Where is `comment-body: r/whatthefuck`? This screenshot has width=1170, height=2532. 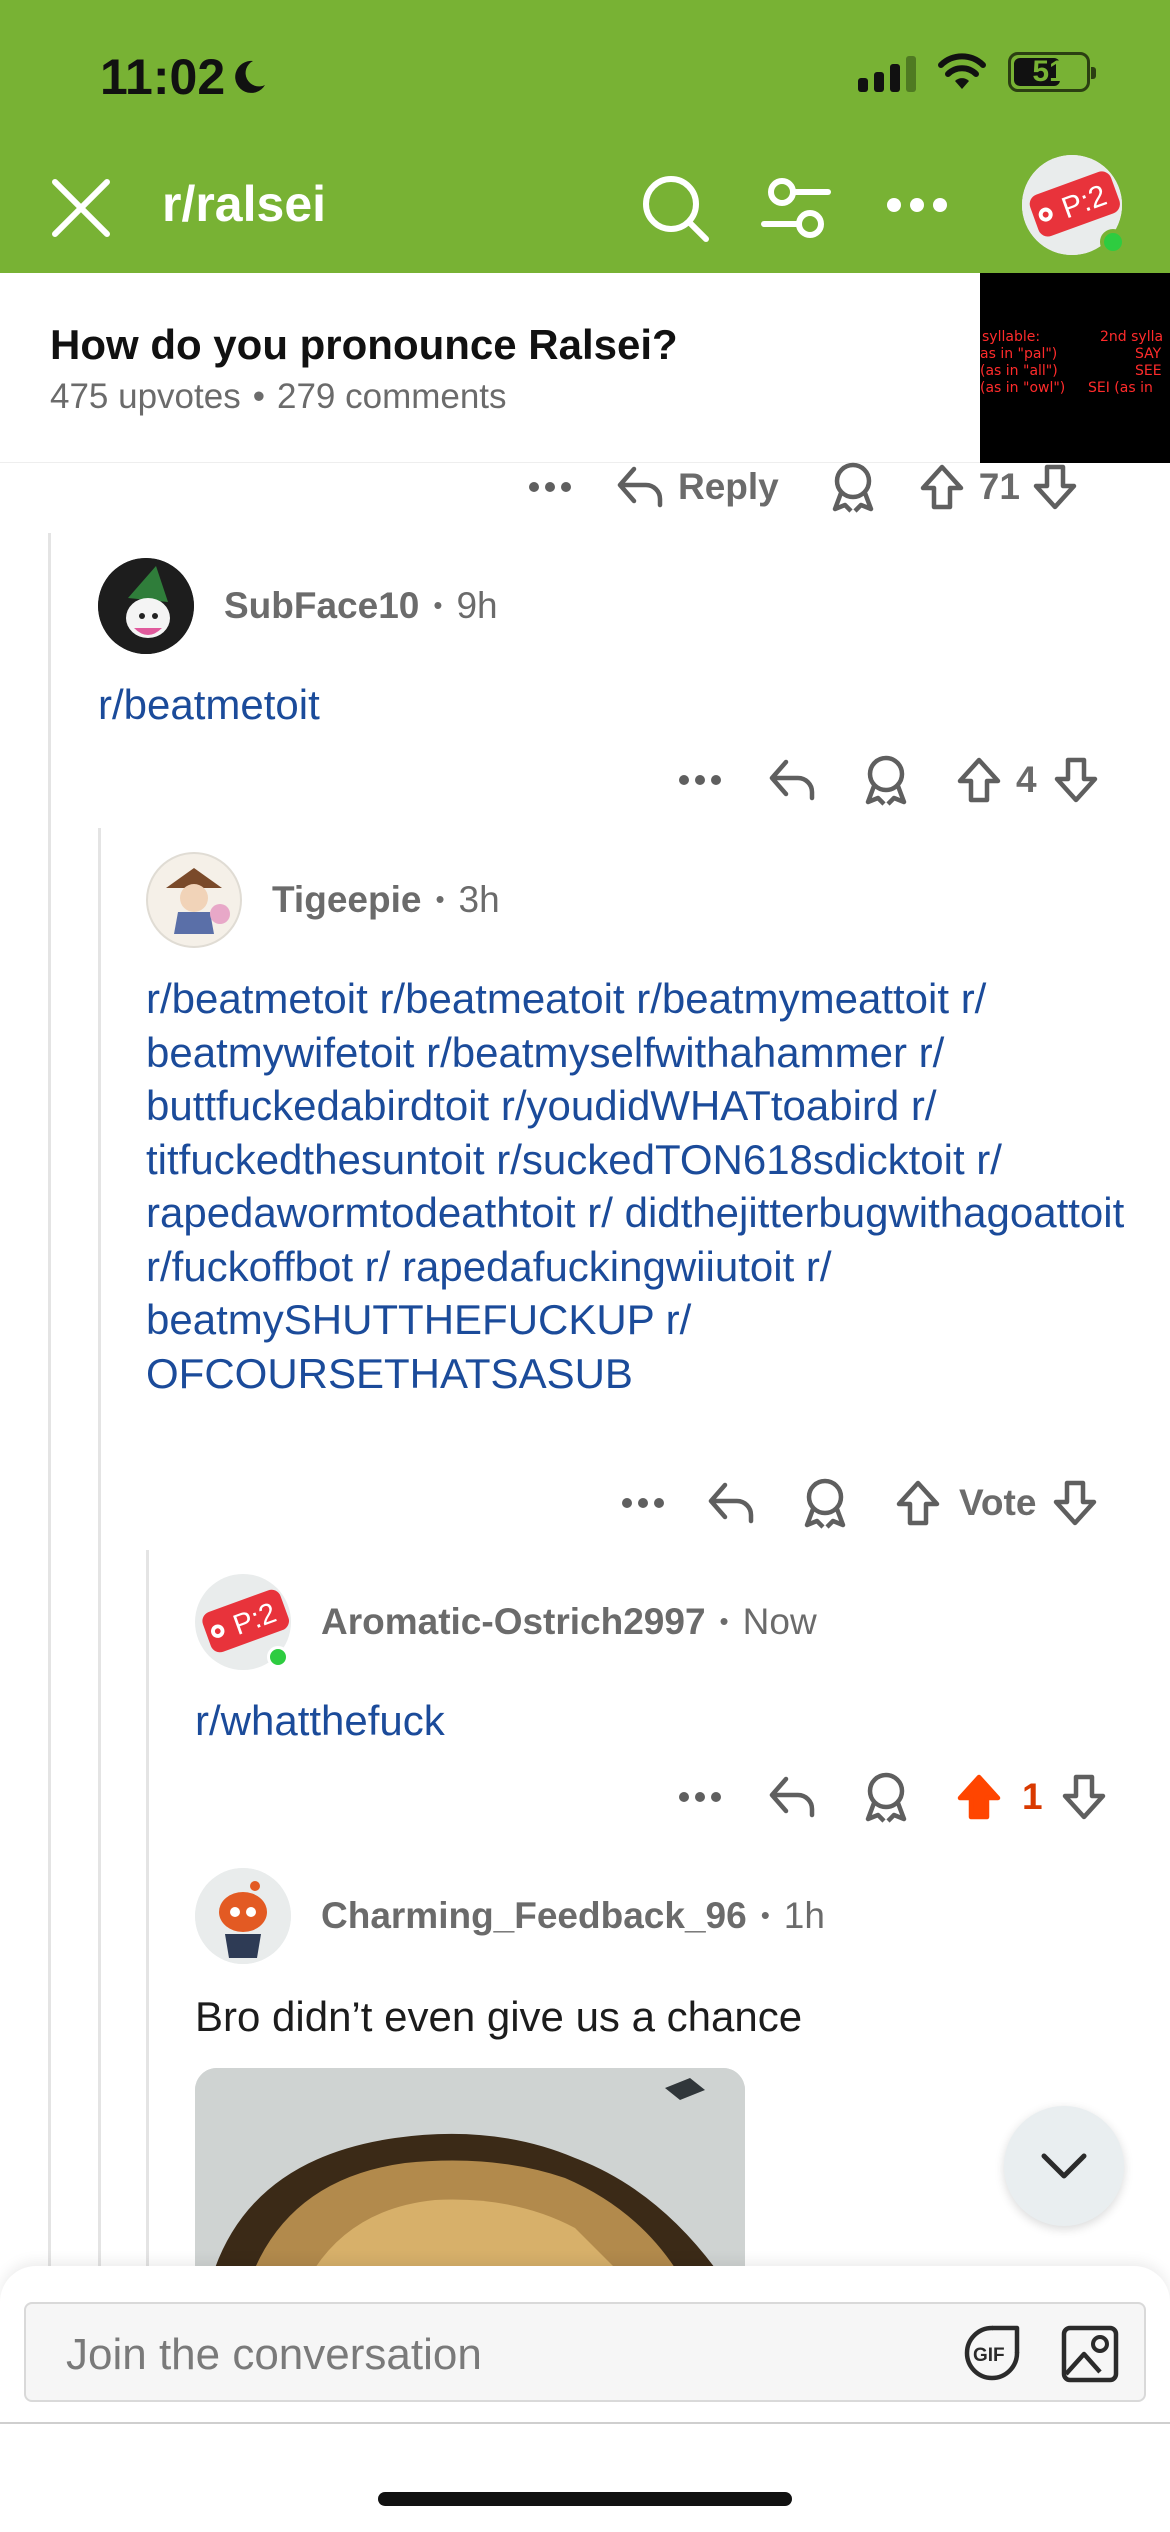 comment-body: r/whatthefuck is located at coordinates (320, 1720).